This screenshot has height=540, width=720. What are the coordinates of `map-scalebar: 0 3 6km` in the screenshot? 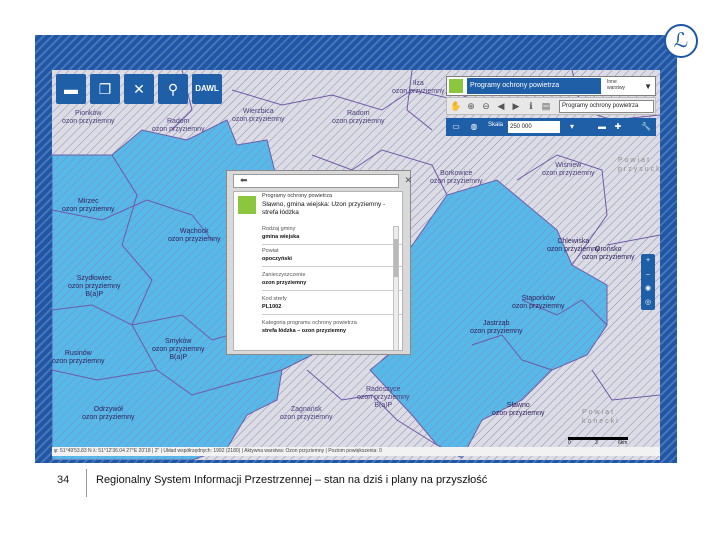 It's located at (601, 441).